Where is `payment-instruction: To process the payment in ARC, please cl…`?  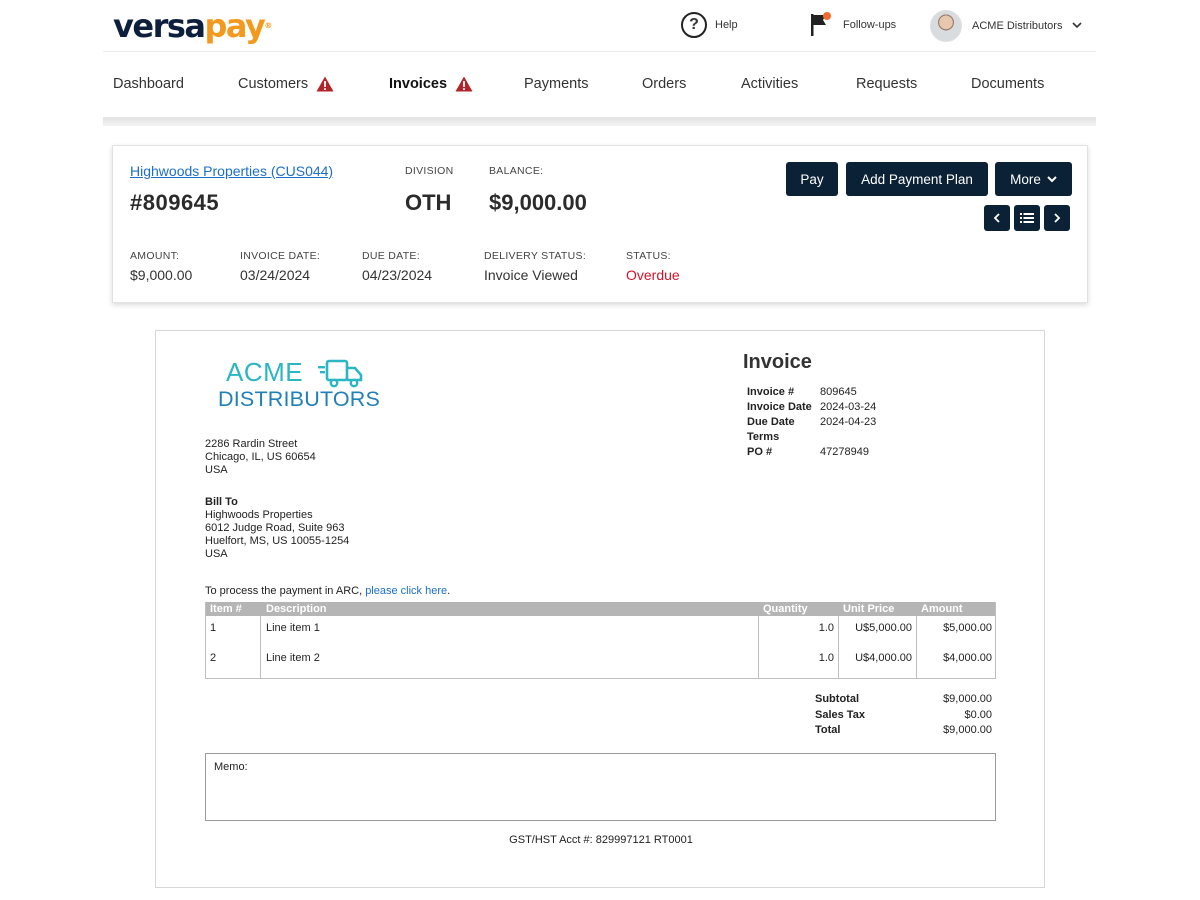 payment-instruction: To process the payment in ARC, please cl… is located at coordinates (327, 591).